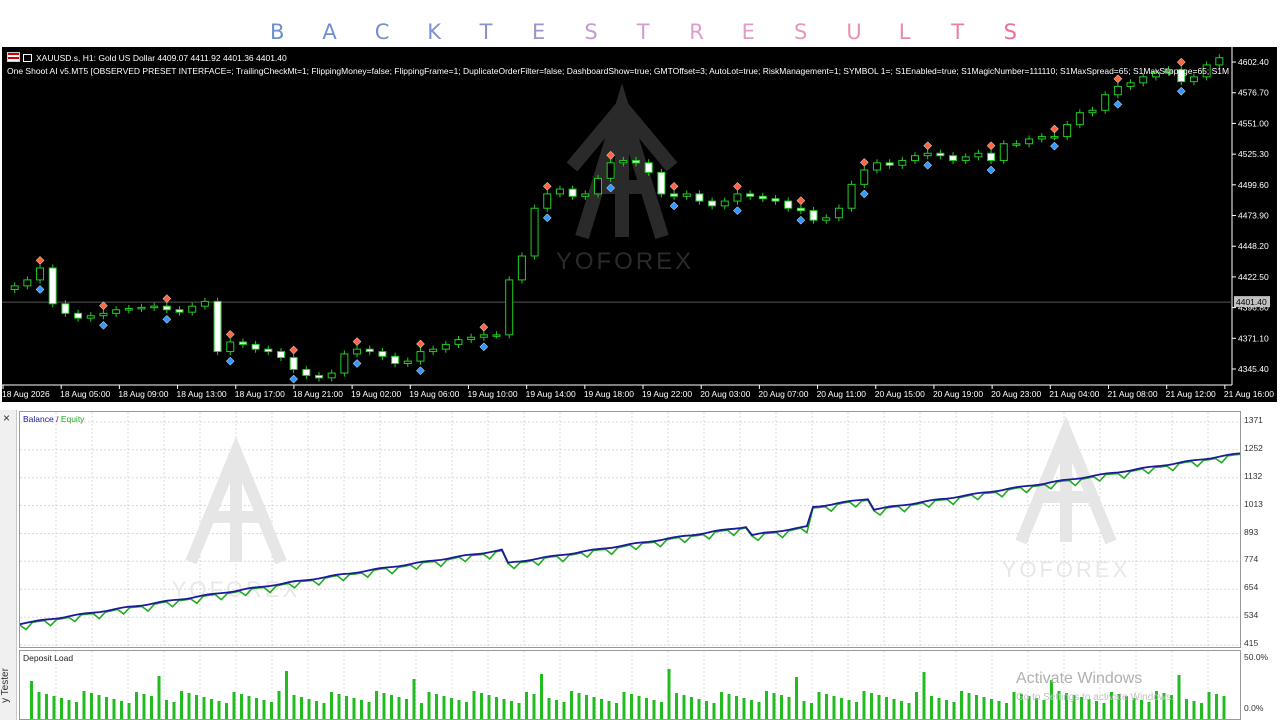 The height and width of the screenshot is (720, 1280). I want to click on watermark-text: YOFOREX, so click(625, 261).